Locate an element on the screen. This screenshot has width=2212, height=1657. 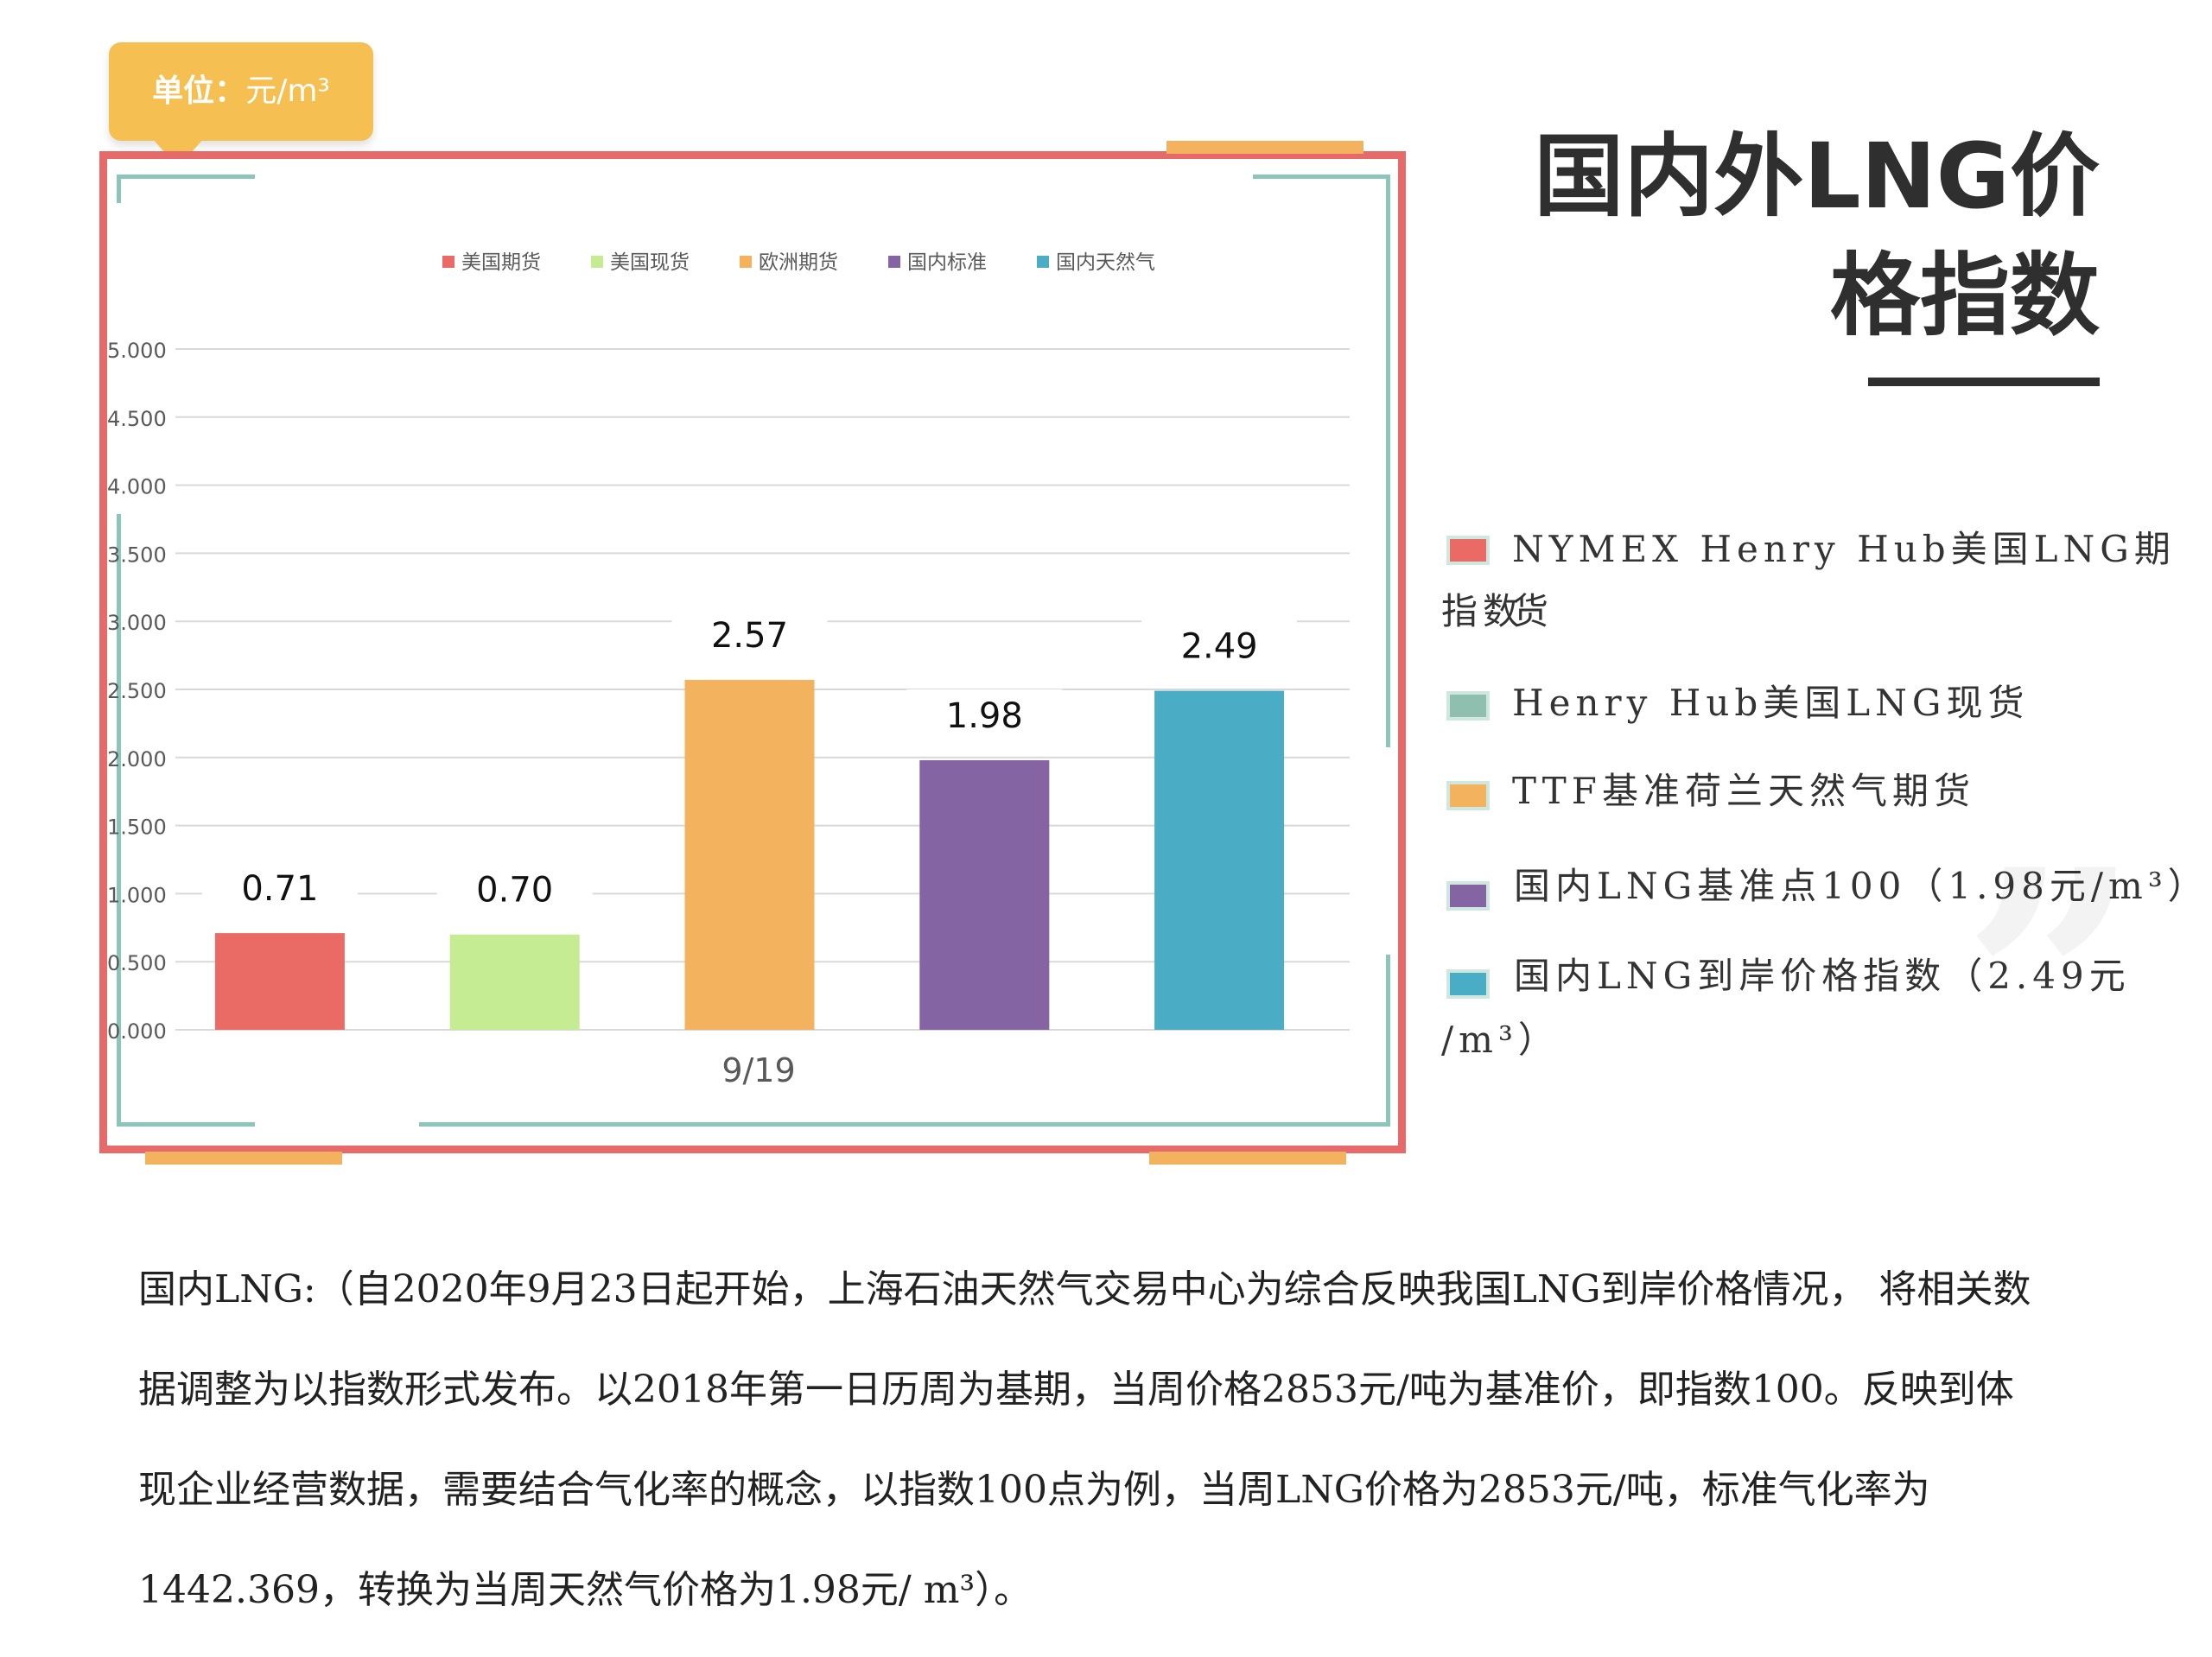
x-axis-category-label: 9/19 is located at coordinates (758, 1070).